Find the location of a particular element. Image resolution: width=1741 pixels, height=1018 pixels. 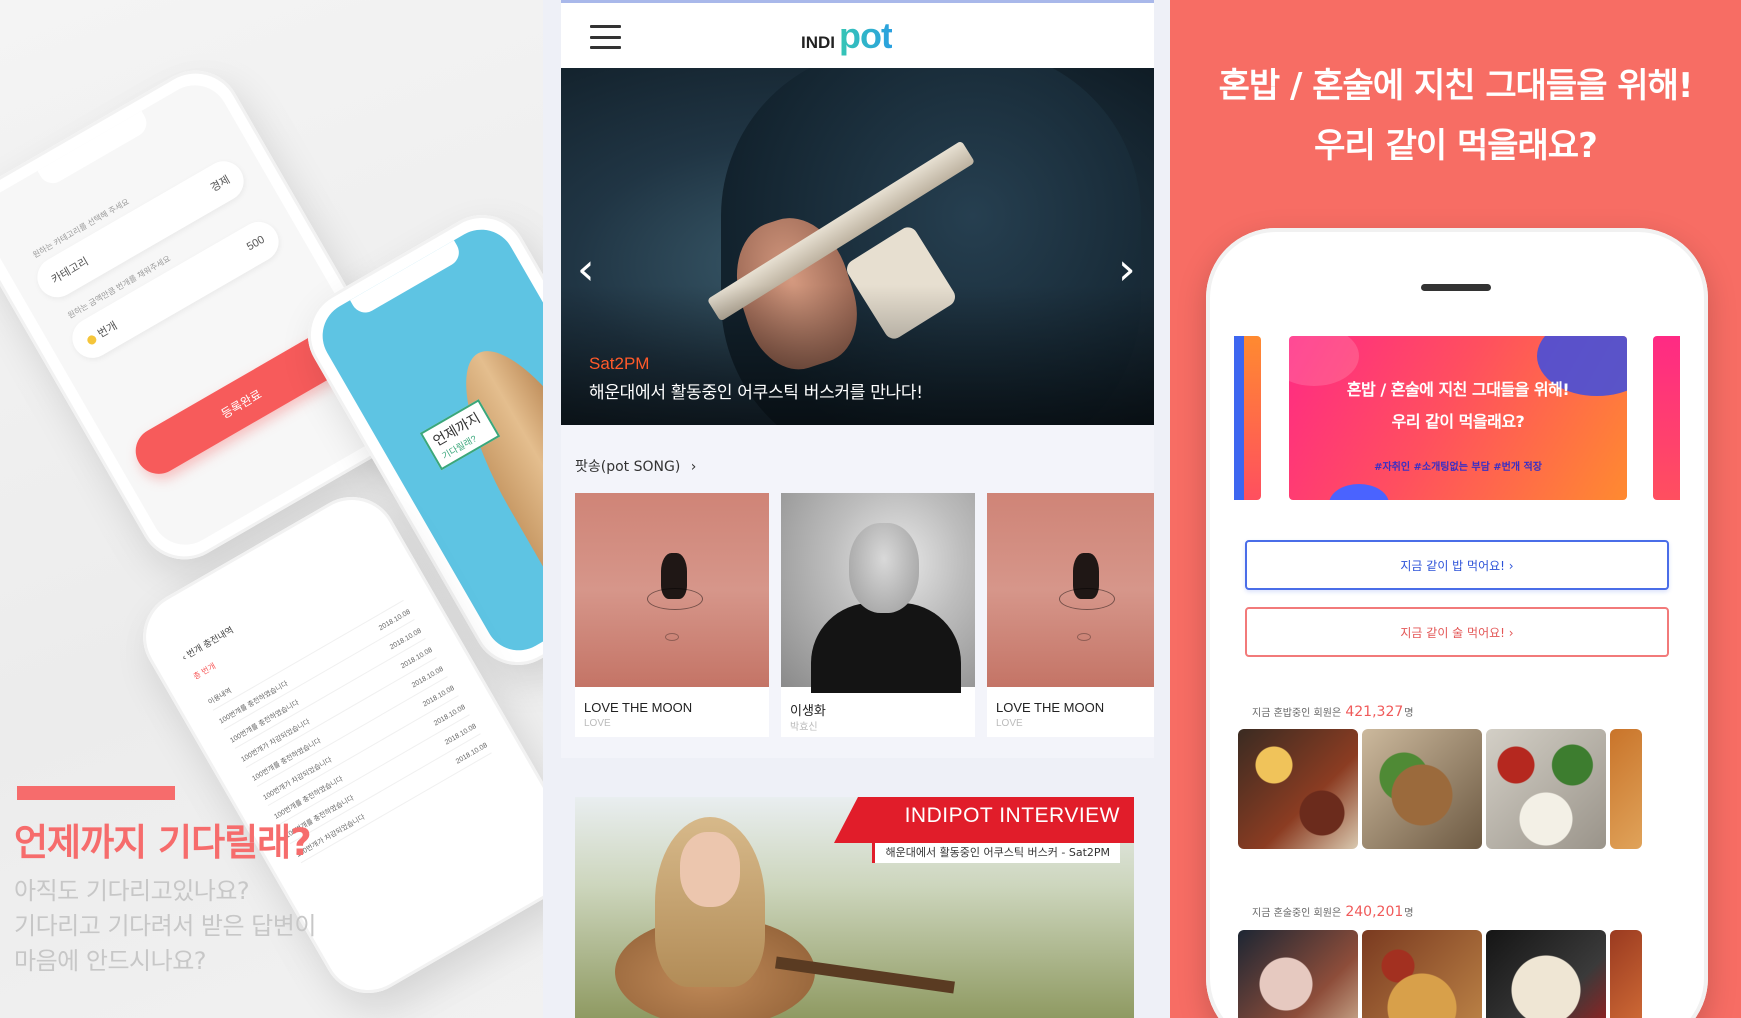

drink-photo-row is located at coordinates (1459, 974).